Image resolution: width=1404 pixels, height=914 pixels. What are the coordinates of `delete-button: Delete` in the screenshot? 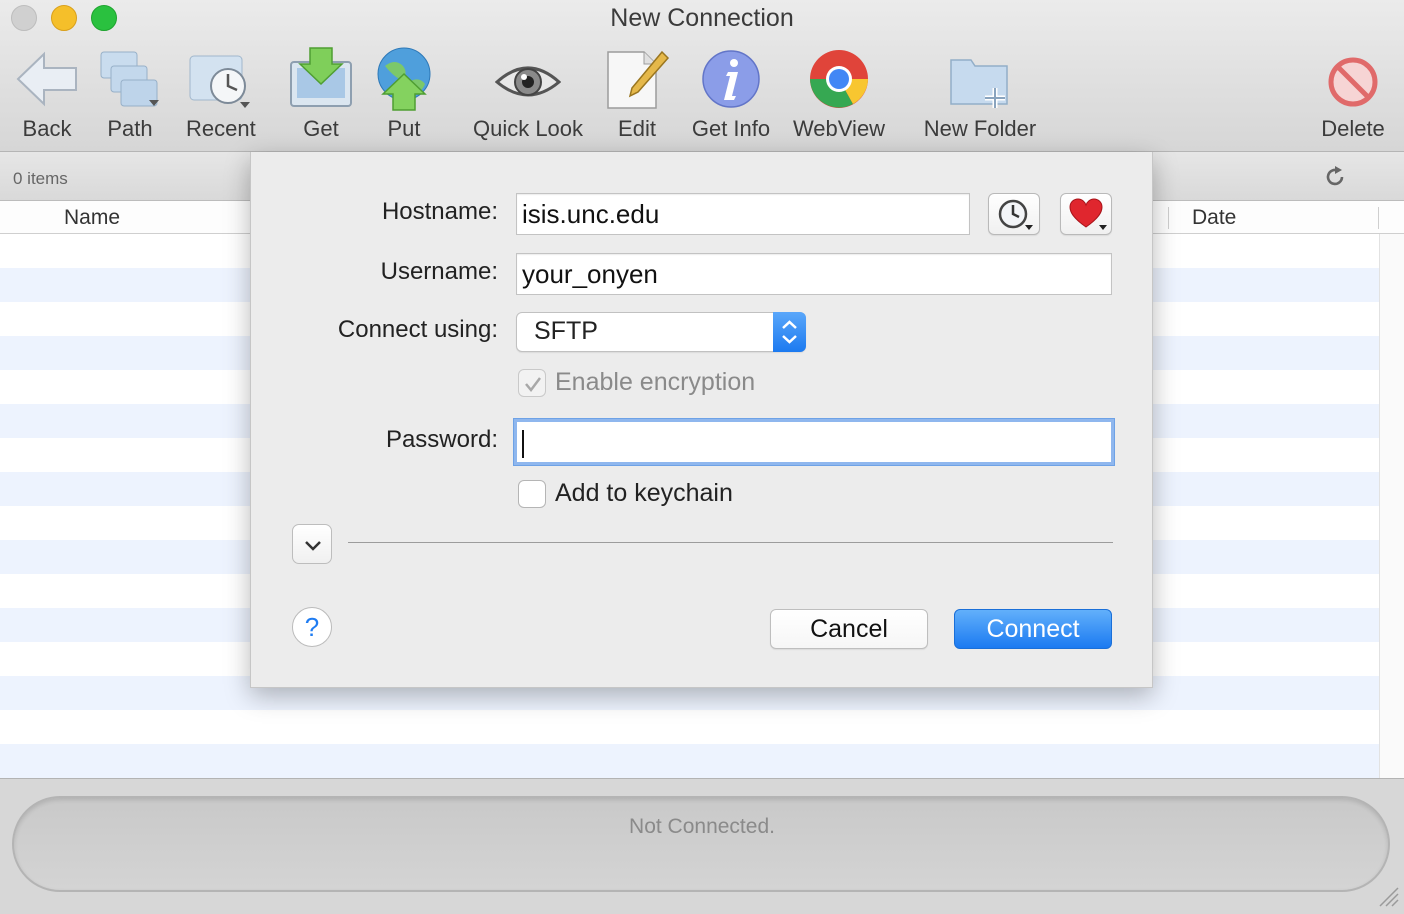 It's located at (1353, 94).